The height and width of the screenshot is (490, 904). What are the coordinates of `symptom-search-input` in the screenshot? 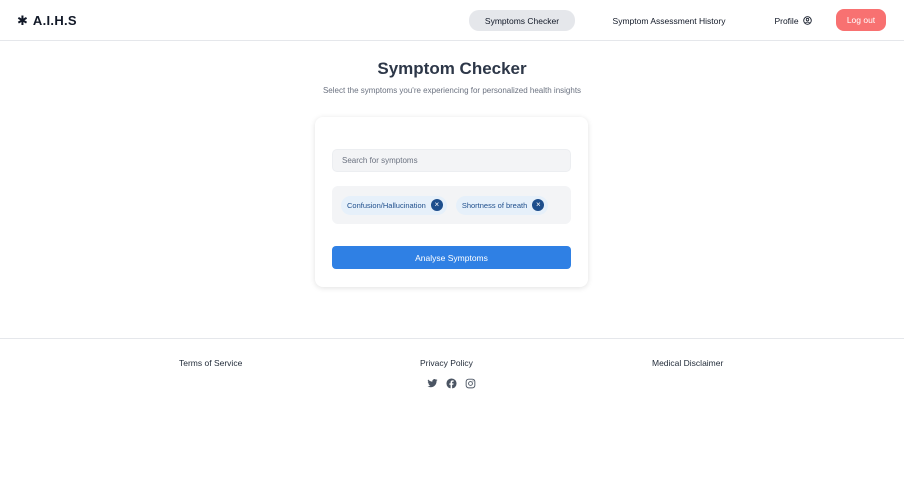 It's located at (451, 160).